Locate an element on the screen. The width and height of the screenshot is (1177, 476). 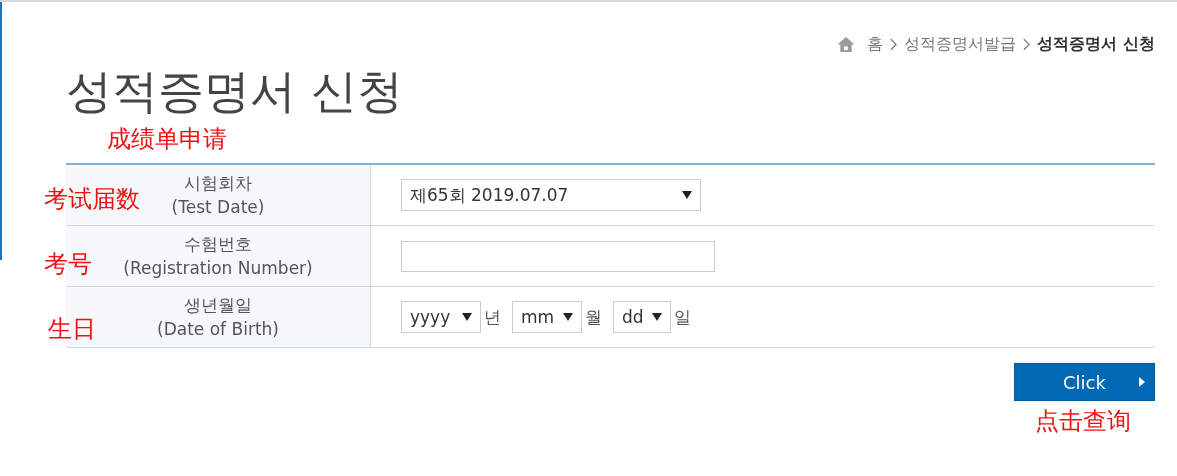
field-label-english: (Test Date) is located at coordinates (218, 207).